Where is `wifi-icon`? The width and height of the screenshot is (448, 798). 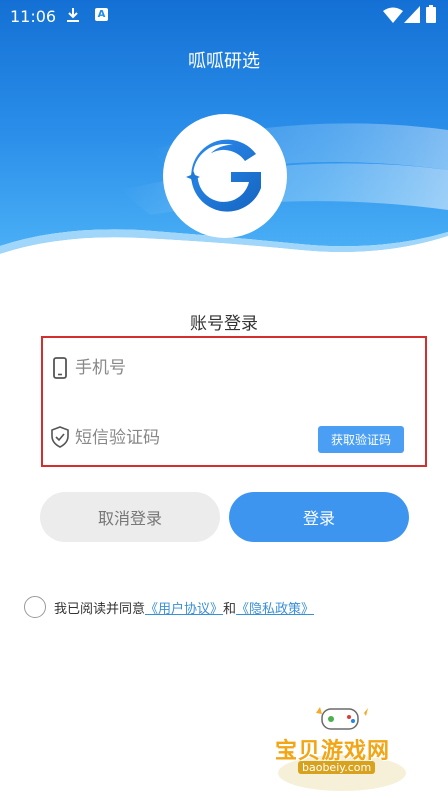
wifi-icon is located at coordinates (393, 15).